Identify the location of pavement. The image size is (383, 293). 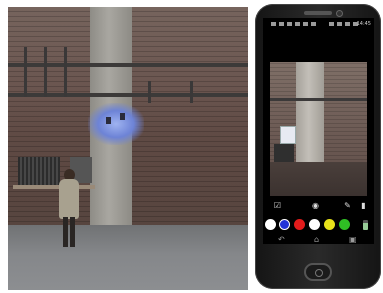
(128, 257).